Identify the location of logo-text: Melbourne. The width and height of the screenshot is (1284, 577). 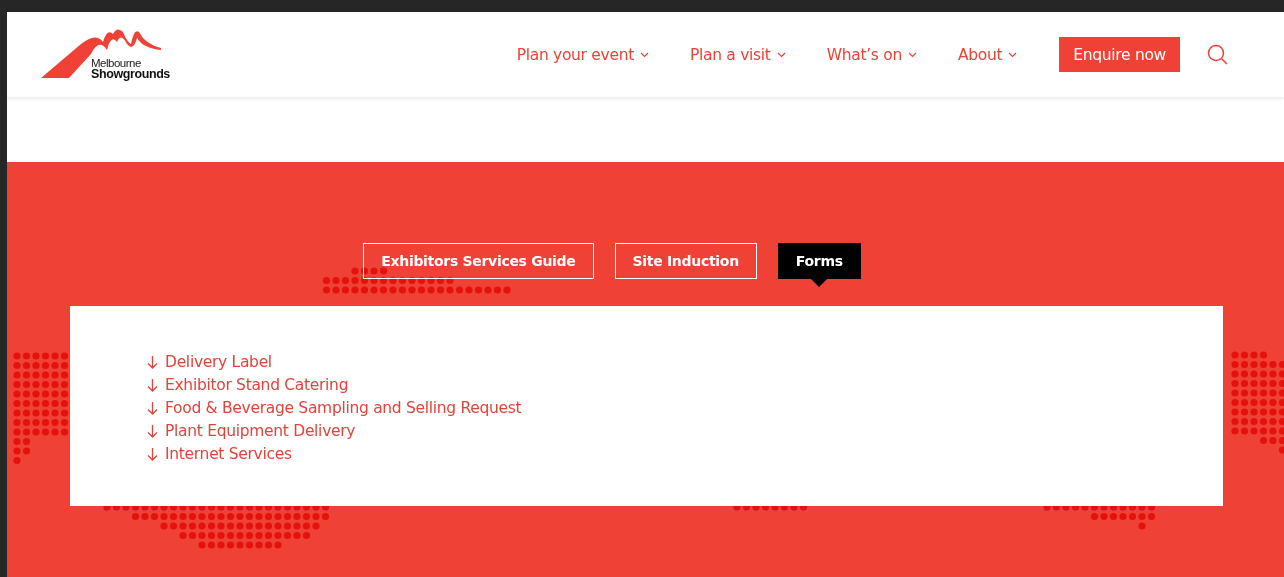
(116, 63).